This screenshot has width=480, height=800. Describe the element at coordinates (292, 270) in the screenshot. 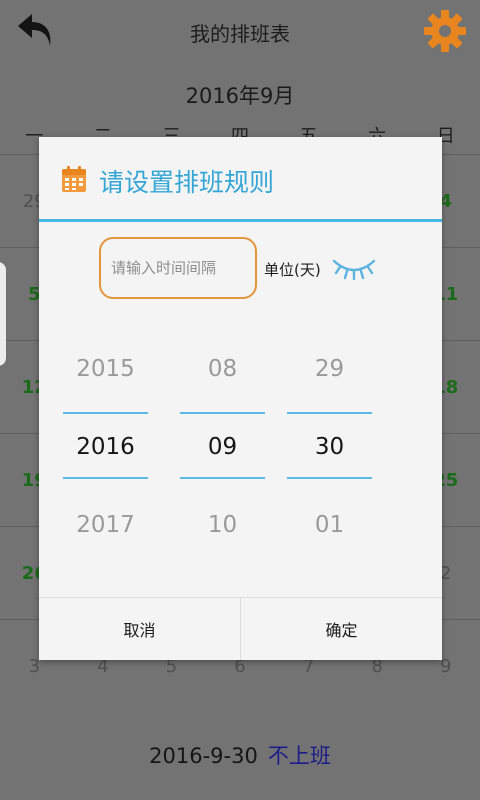

I see `unit-label: 单位(天)` at that location.